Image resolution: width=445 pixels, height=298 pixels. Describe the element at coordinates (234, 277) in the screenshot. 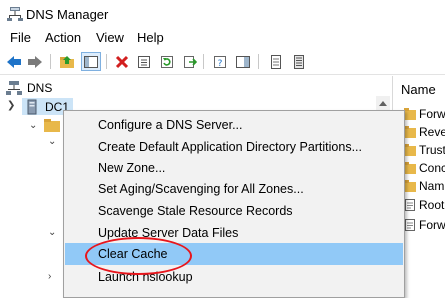

I see `menu-item-launch-nslookup: Launch nslookup` at that location.